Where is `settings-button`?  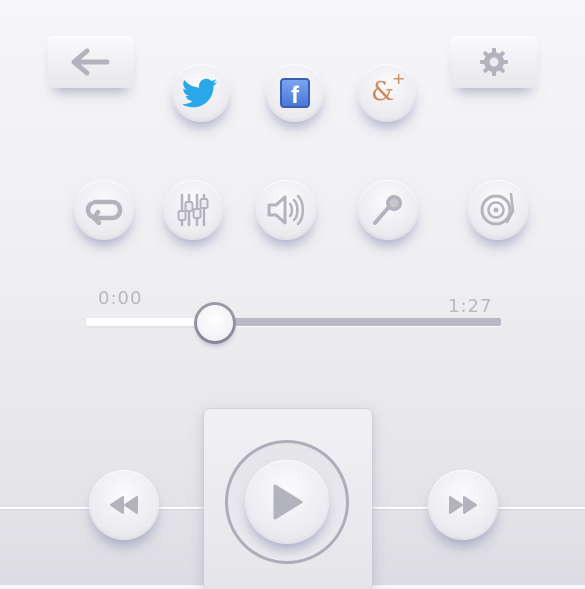
settings-button is located at coordinates (494, 62).